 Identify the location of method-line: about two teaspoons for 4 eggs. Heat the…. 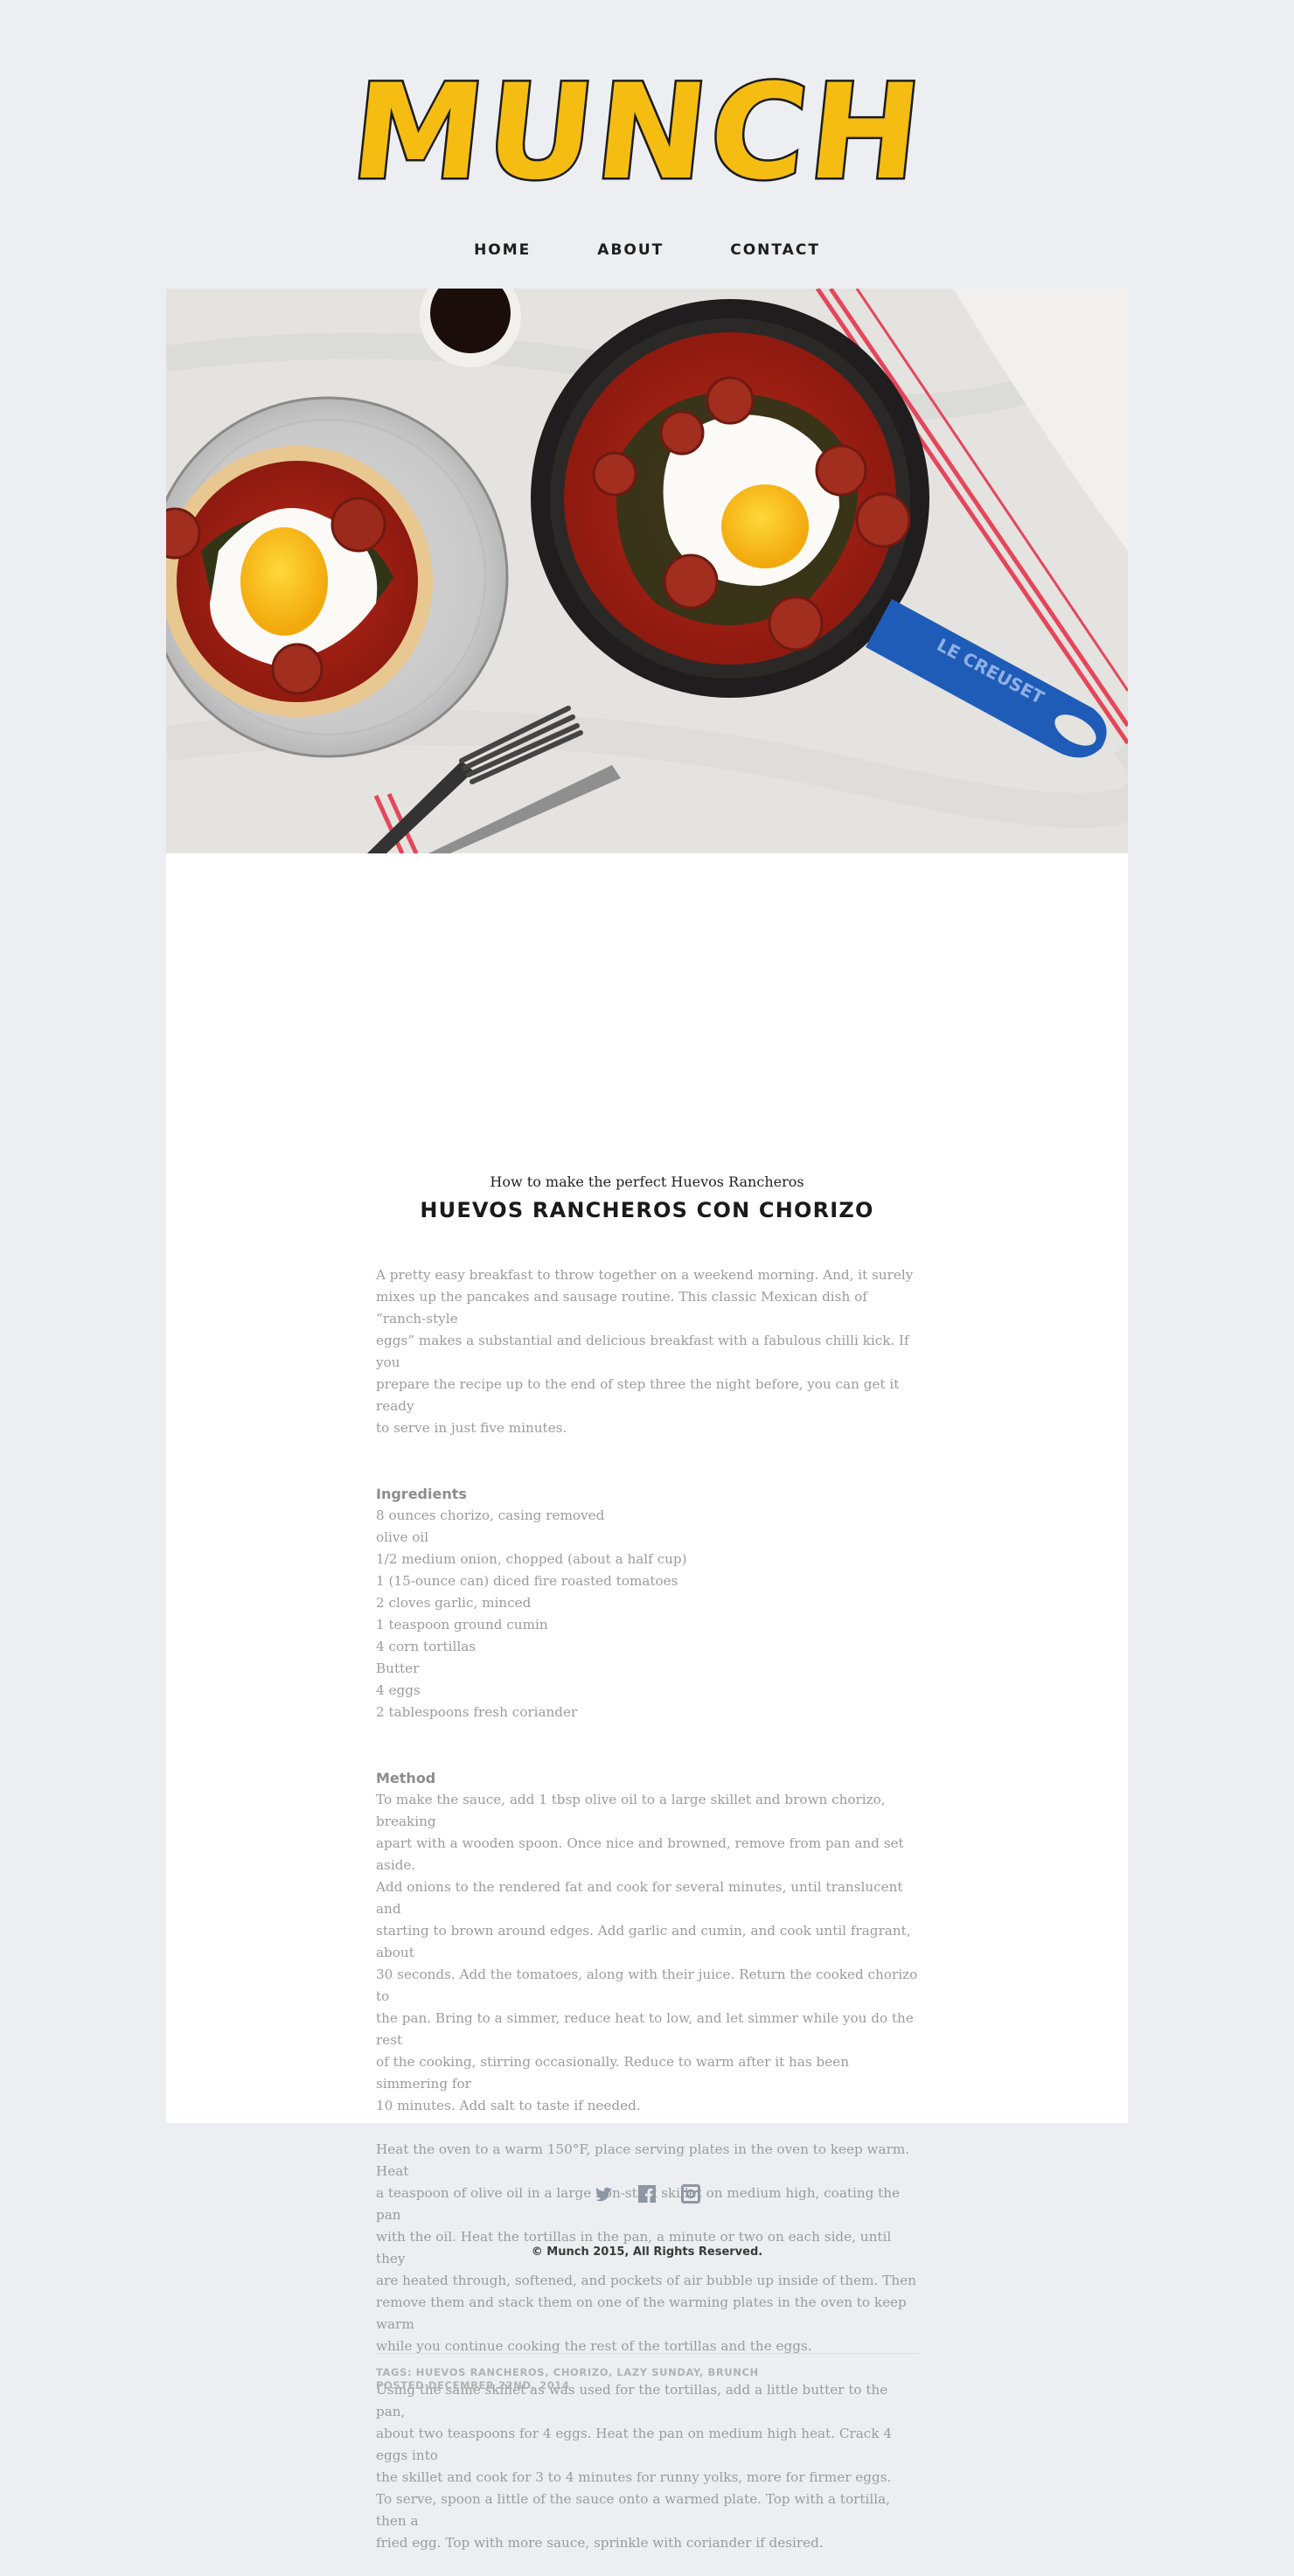
(634, 2444).